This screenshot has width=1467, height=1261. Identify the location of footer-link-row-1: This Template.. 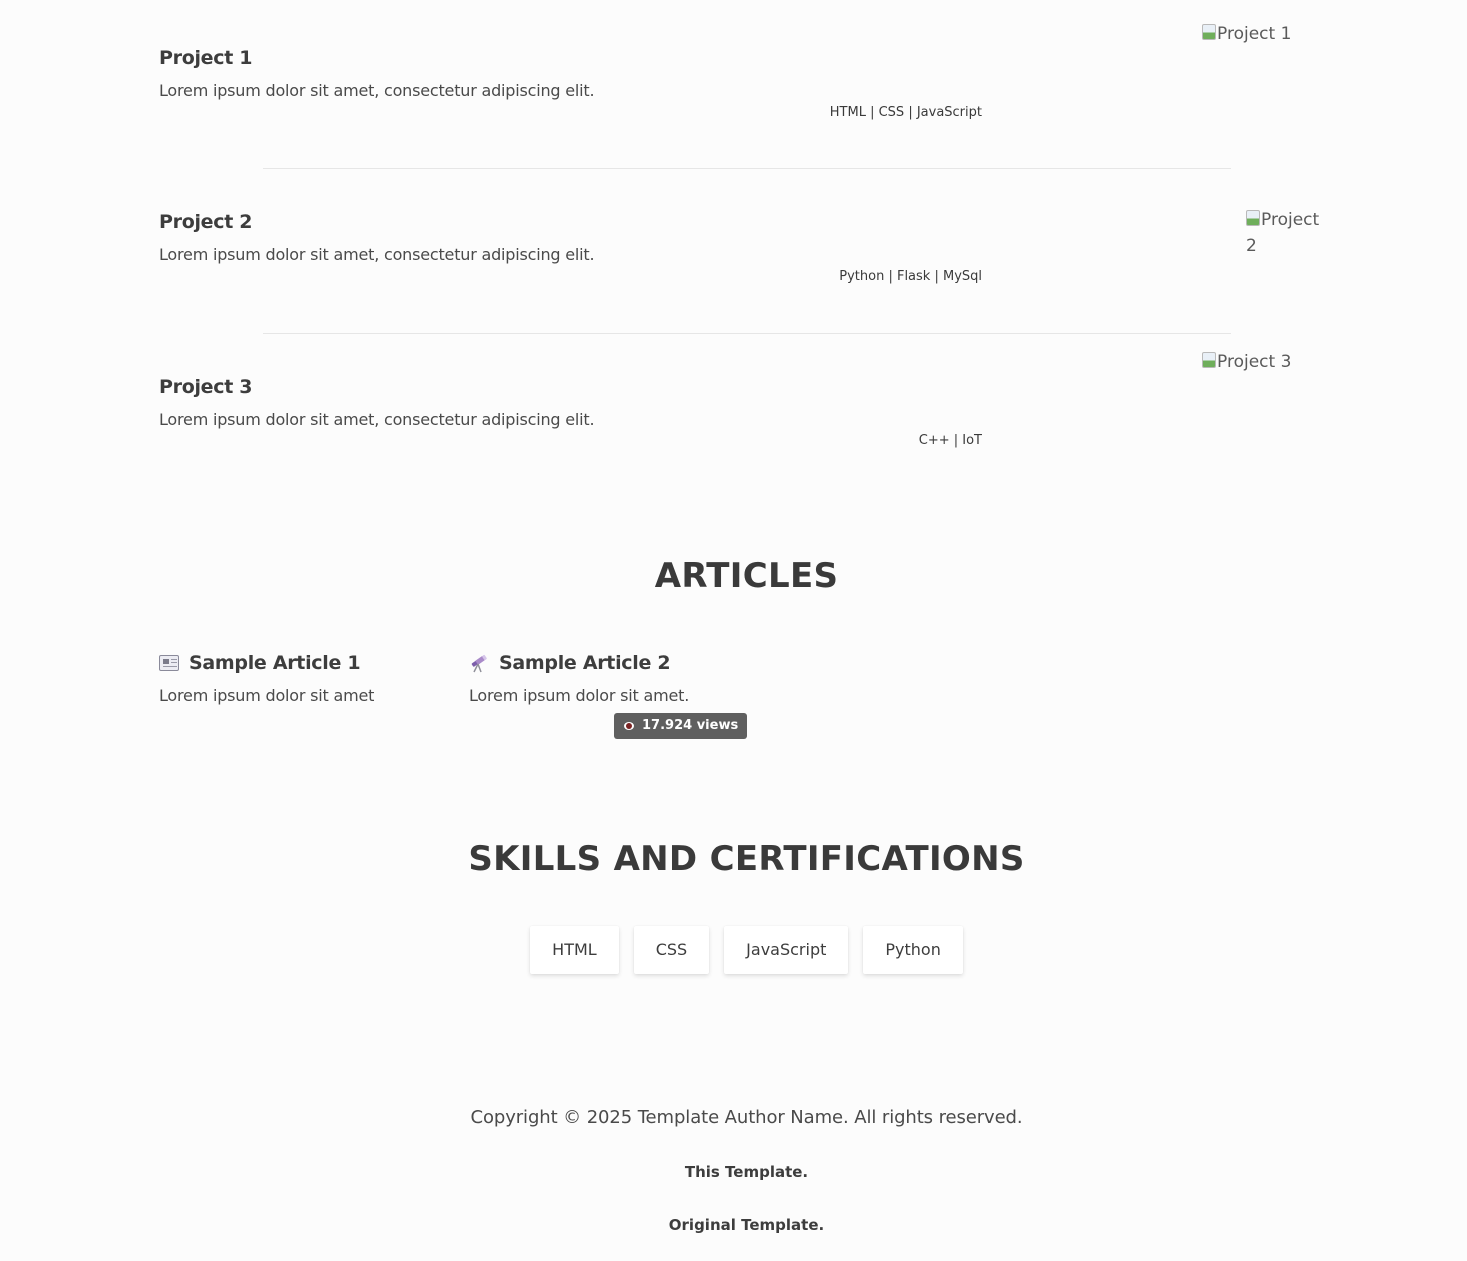
(733, 1171).